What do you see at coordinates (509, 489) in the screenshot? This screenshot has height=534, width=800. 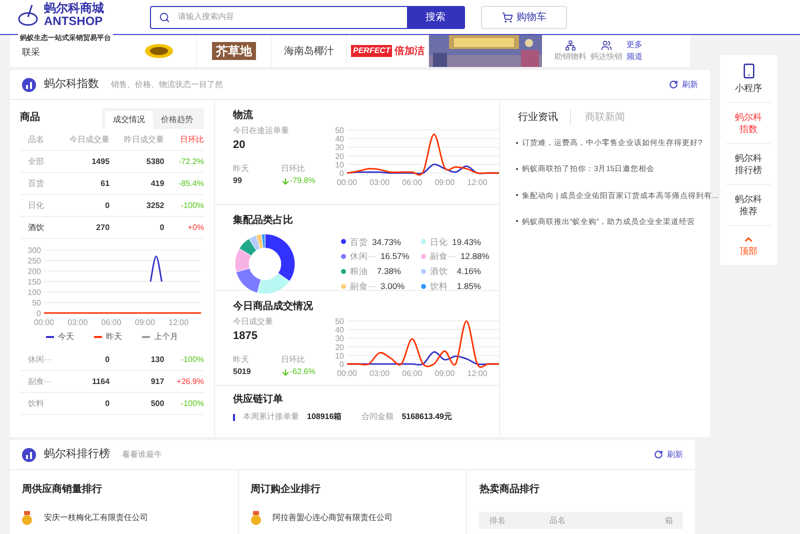 I see `section-title: 热卖商品排行` at bounding box center [509, 489].